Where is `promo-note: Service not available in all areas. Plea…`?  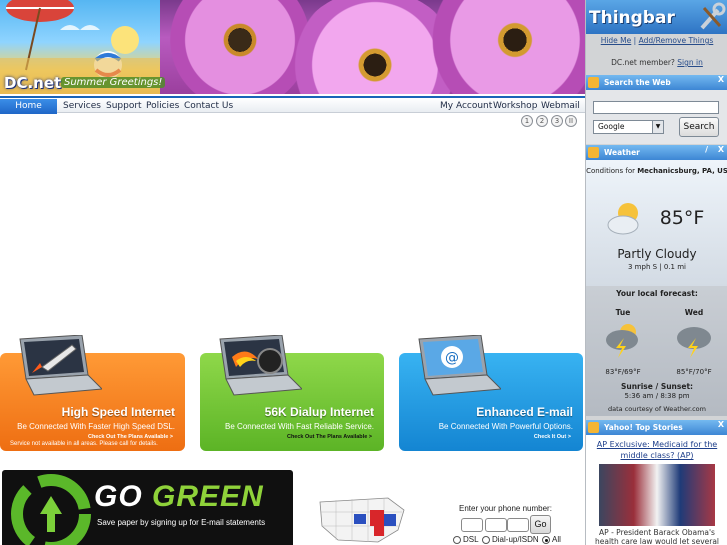 promo-note: Service not available in all areas. Plea… is located at coordinates (84, 444).